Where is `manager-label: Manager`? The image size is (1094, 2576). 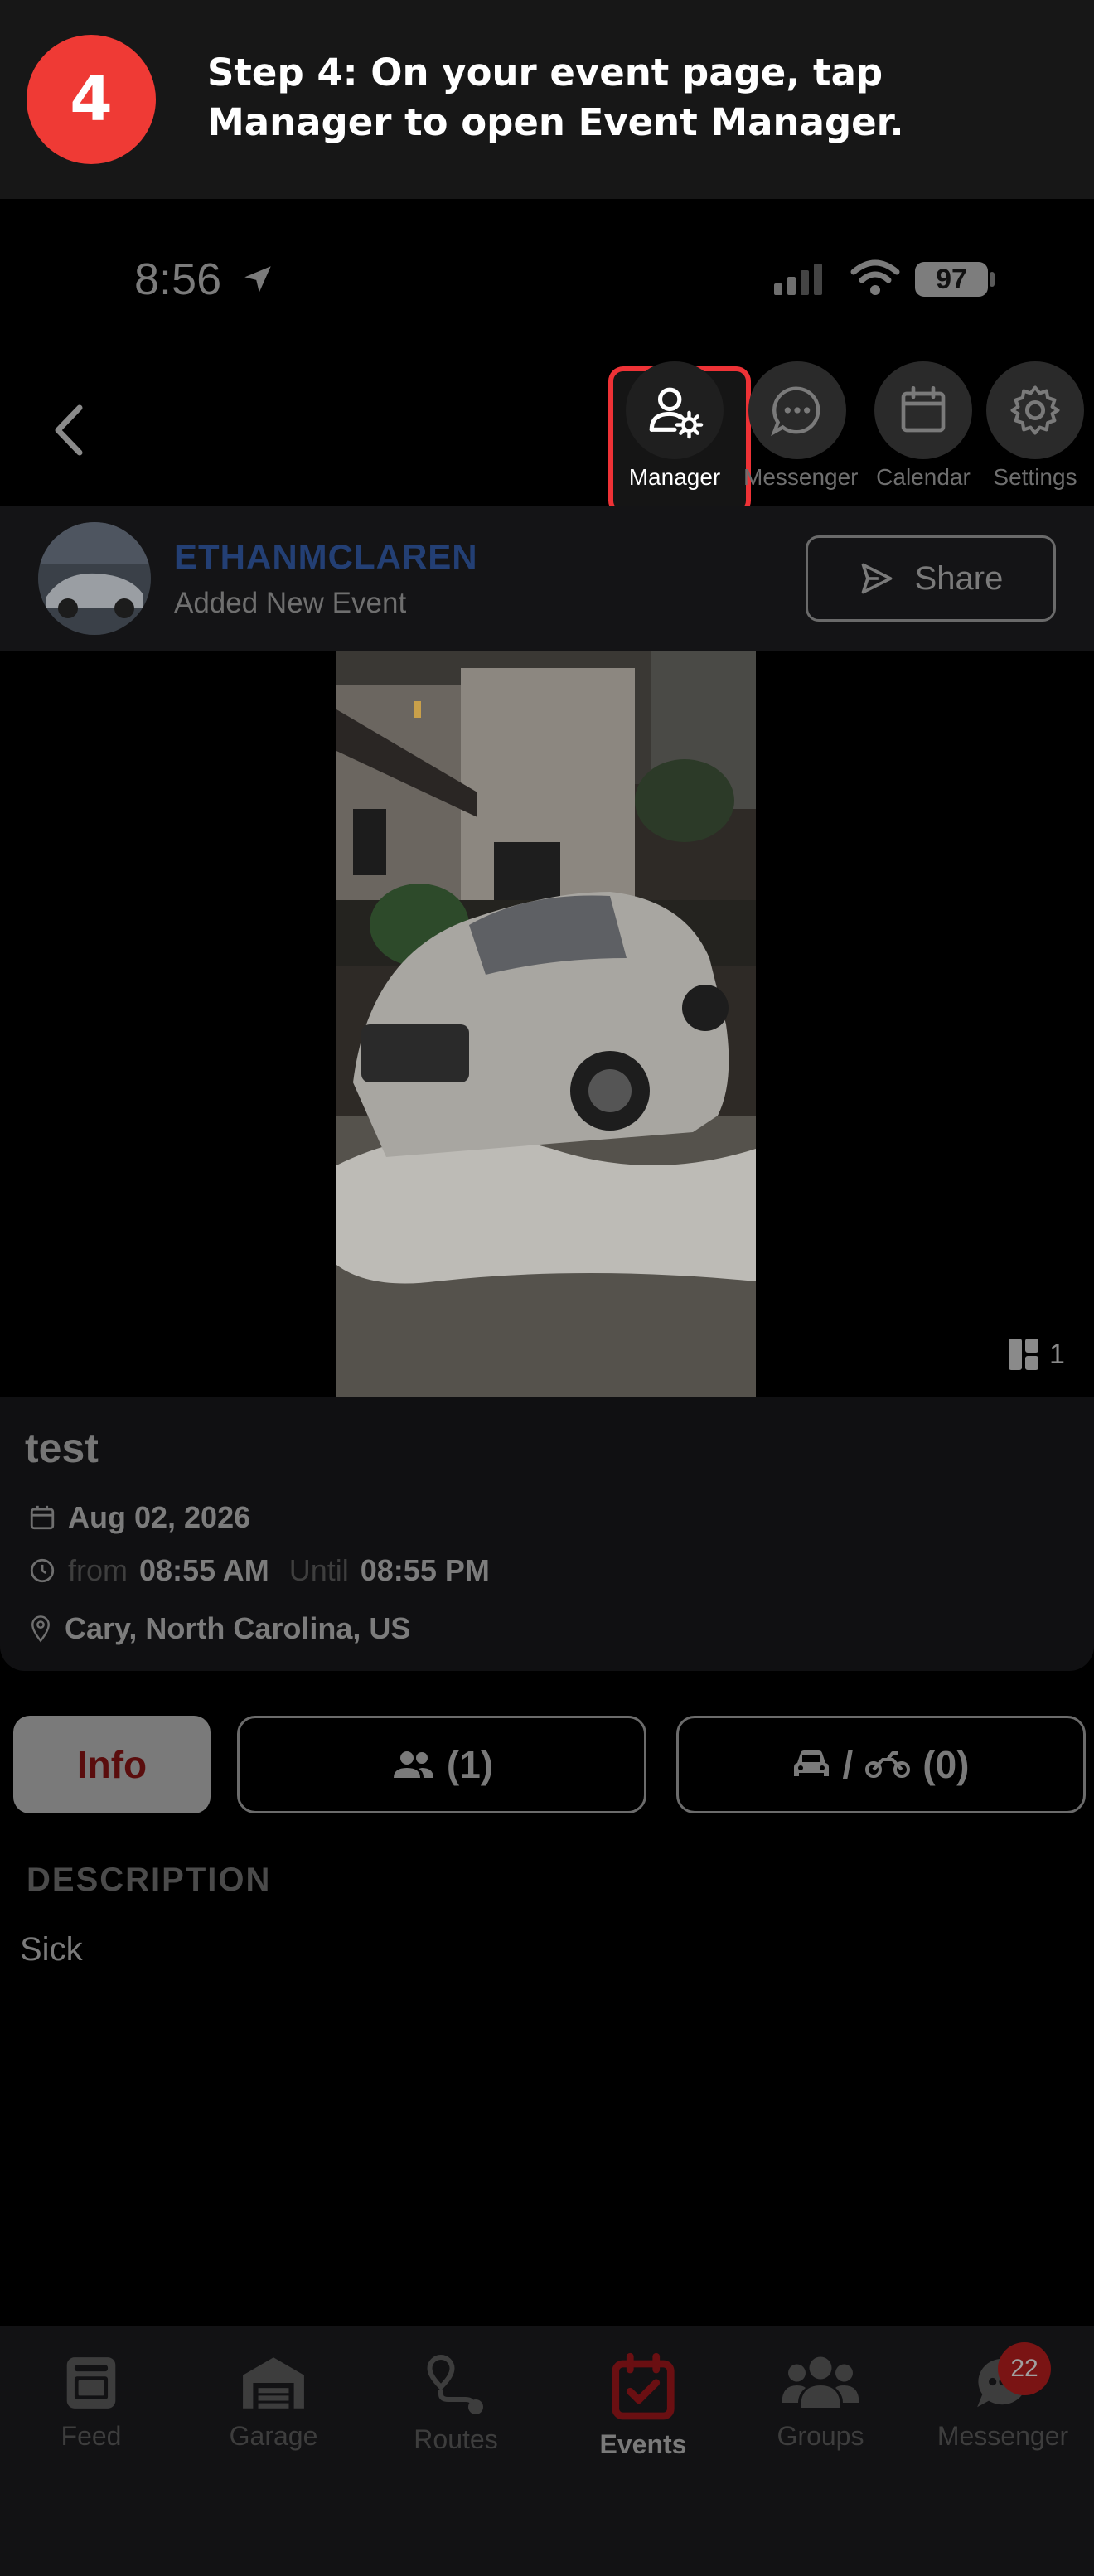 manager-label: Manager is located at coordinates (674, 477).